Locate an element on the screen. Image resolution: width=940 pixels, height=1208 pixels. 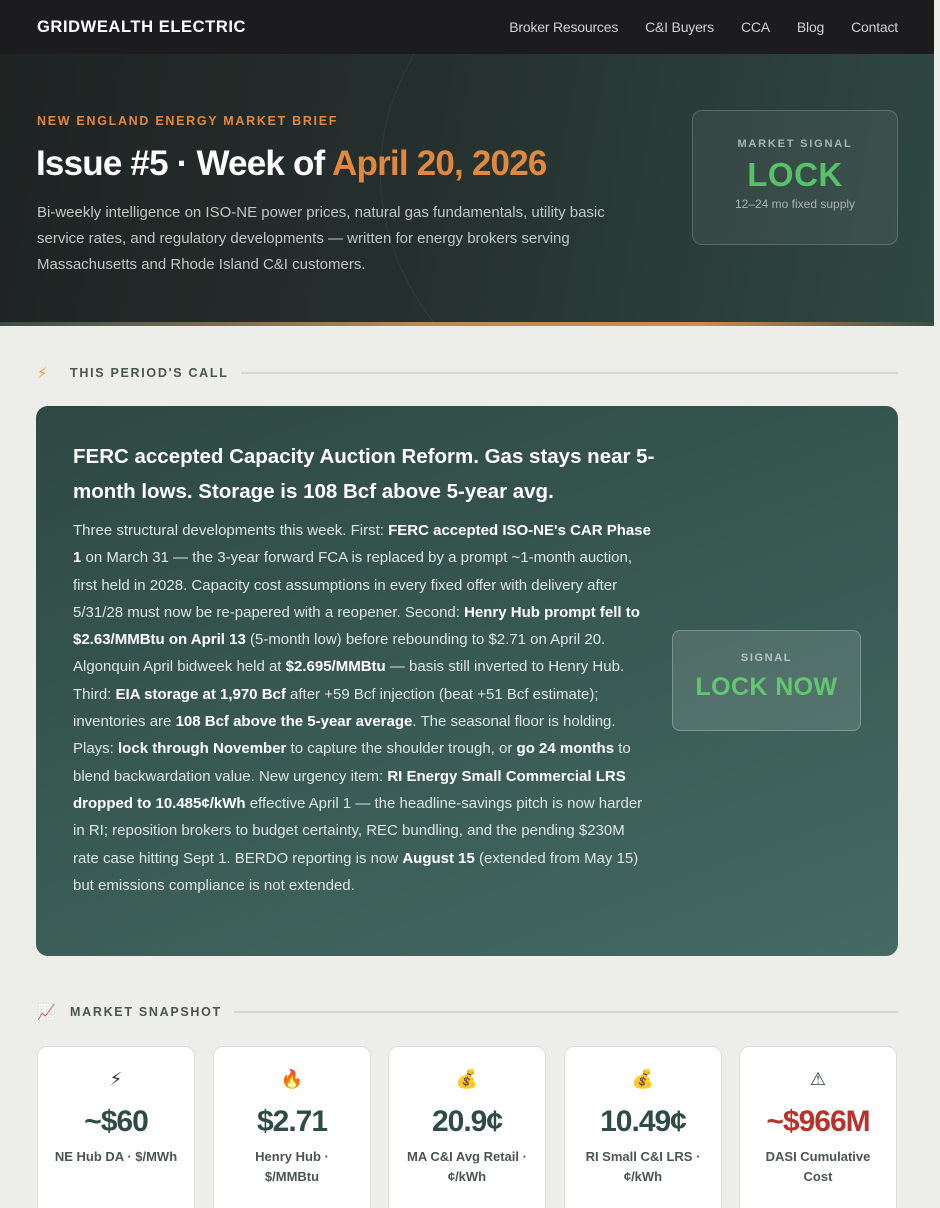
market-signal-card: MARKET SIGNAL LOCK 12–24 mo fixed supply is located at coordinates (795, 177).